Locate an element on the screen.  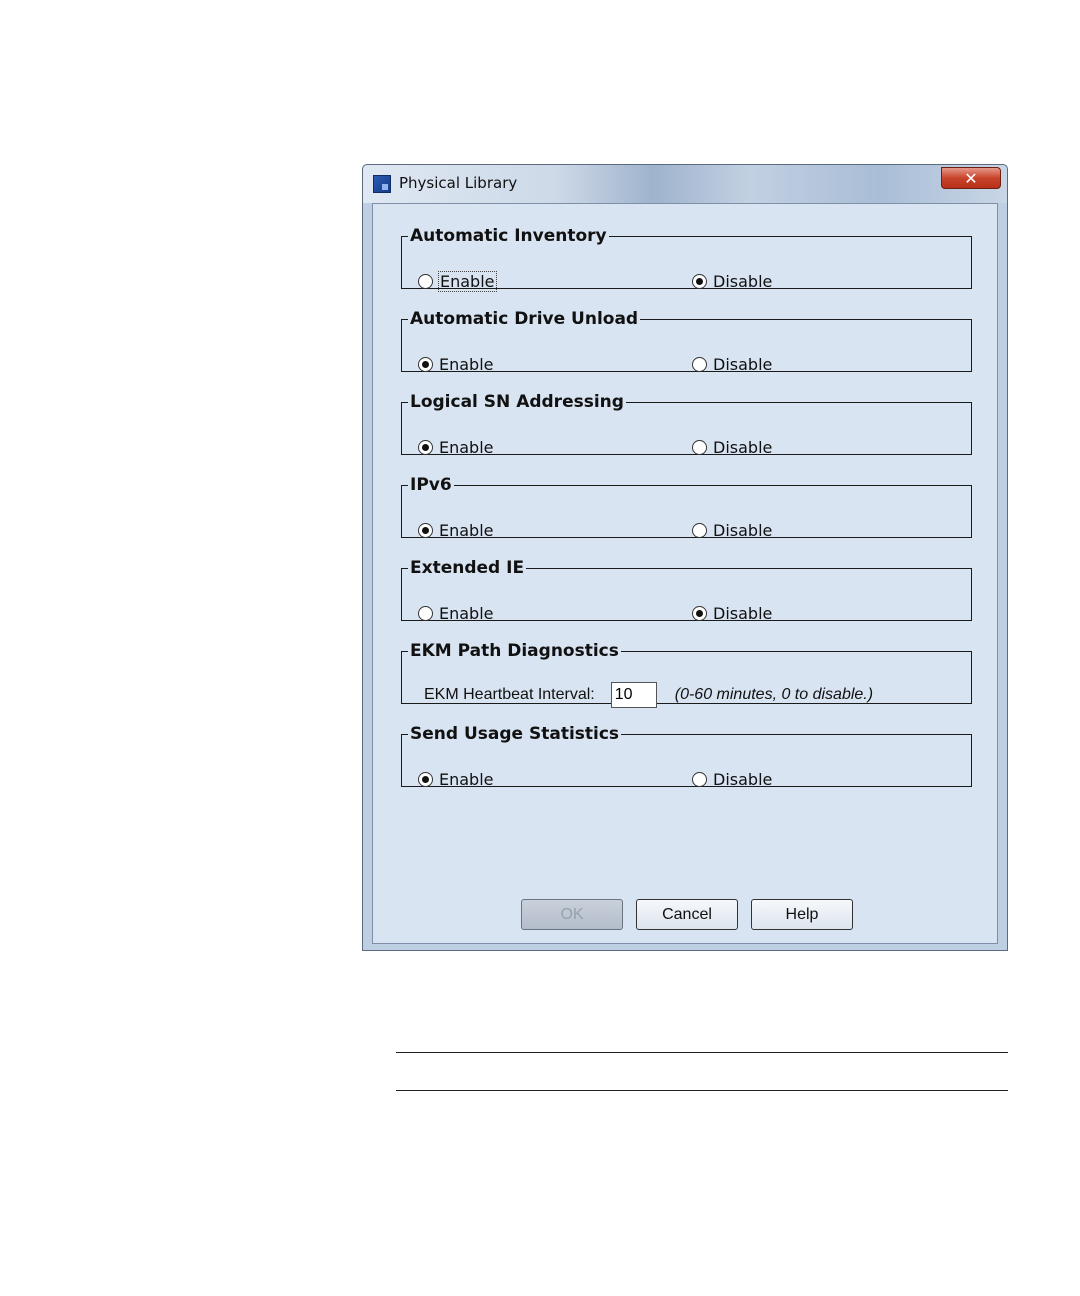
automatic-drive-unload-disable-label: Disable is located at coordinates (742, 364).